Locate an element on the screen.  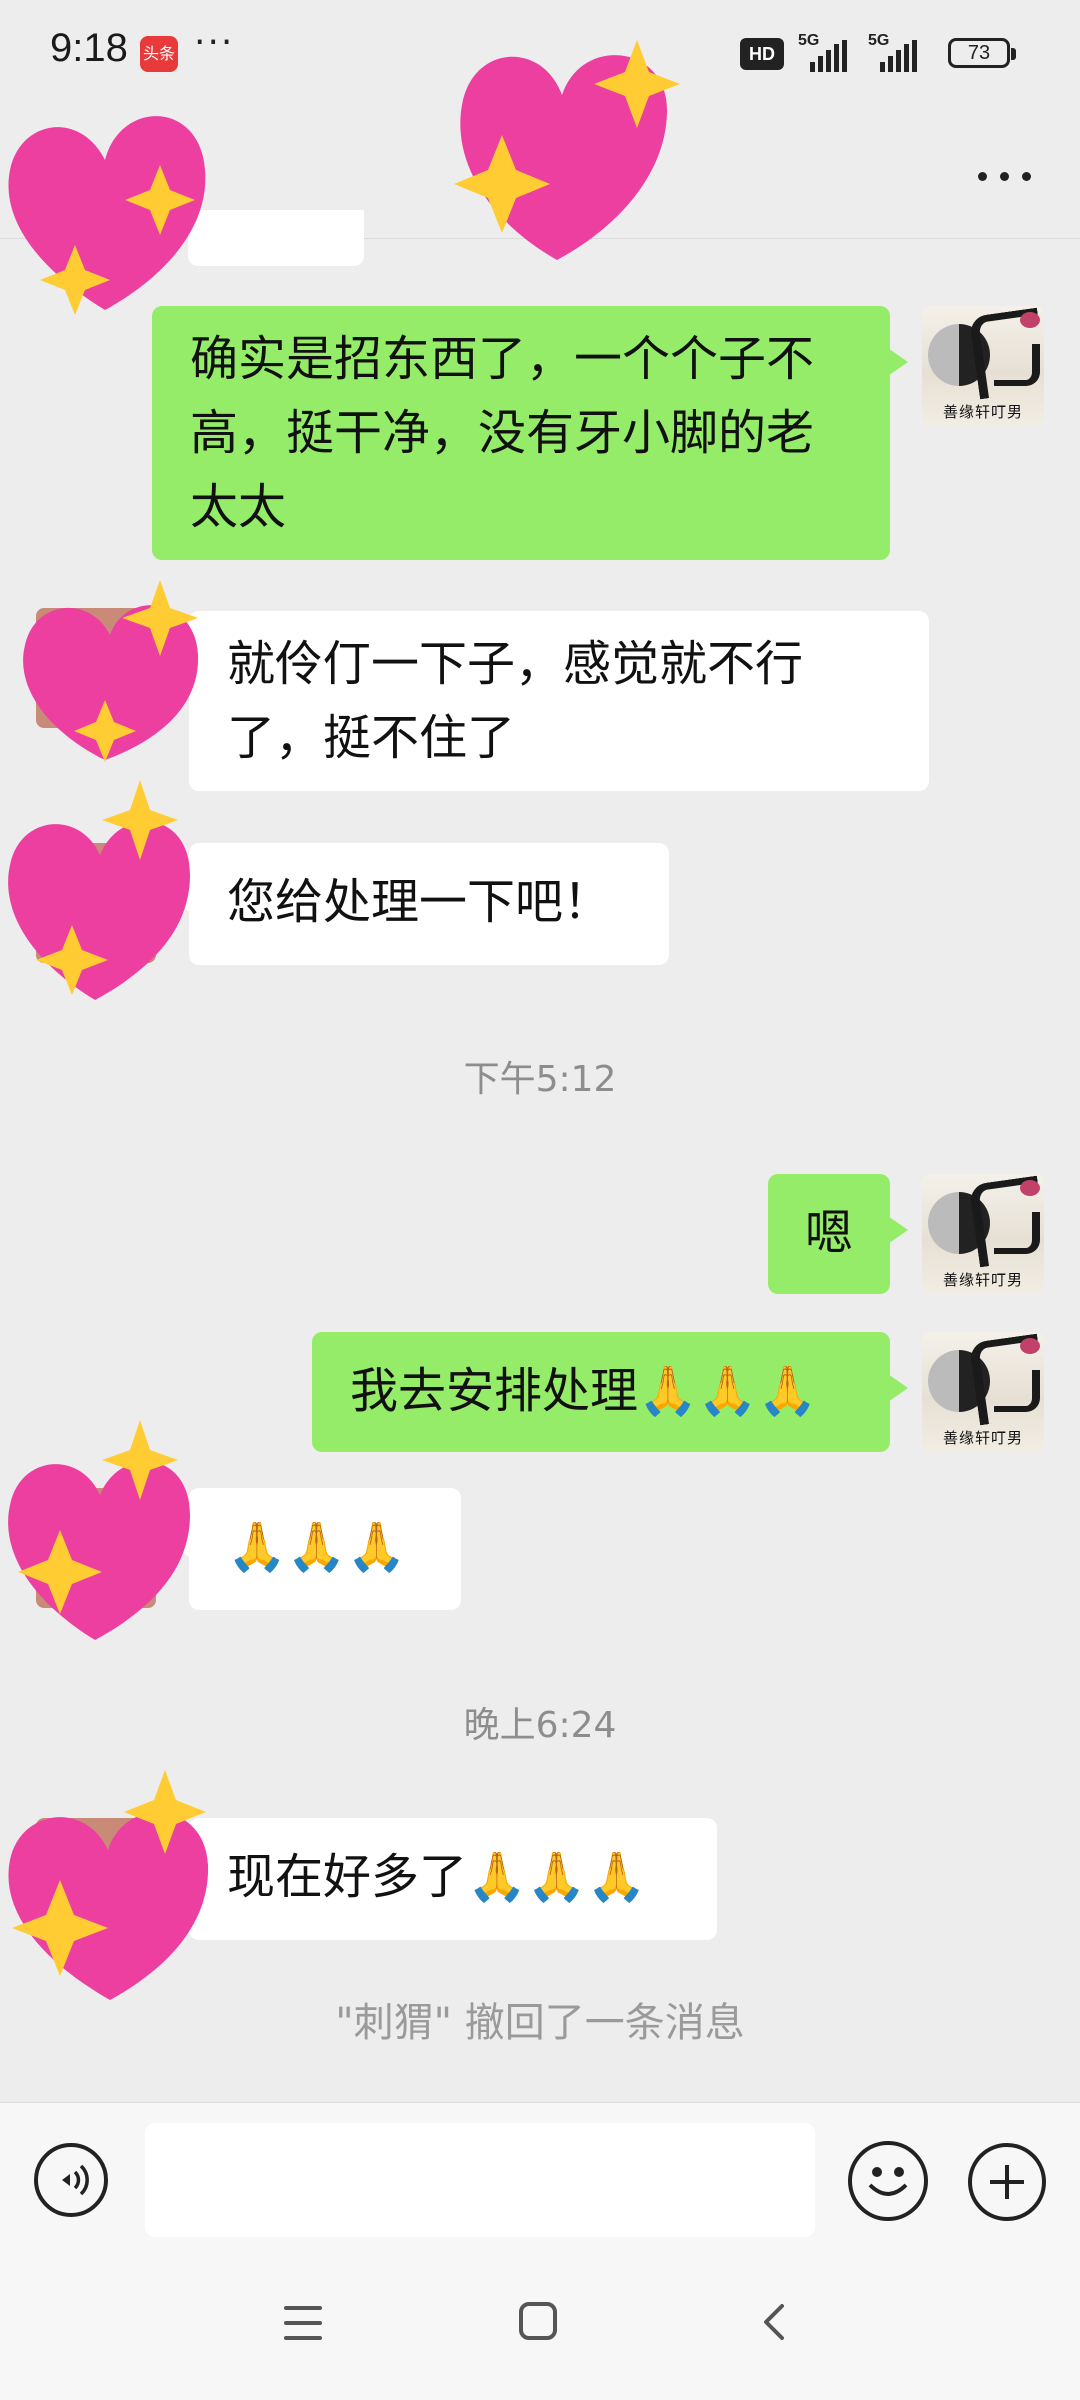
more-options-button is located at coordinates (1005, 175).